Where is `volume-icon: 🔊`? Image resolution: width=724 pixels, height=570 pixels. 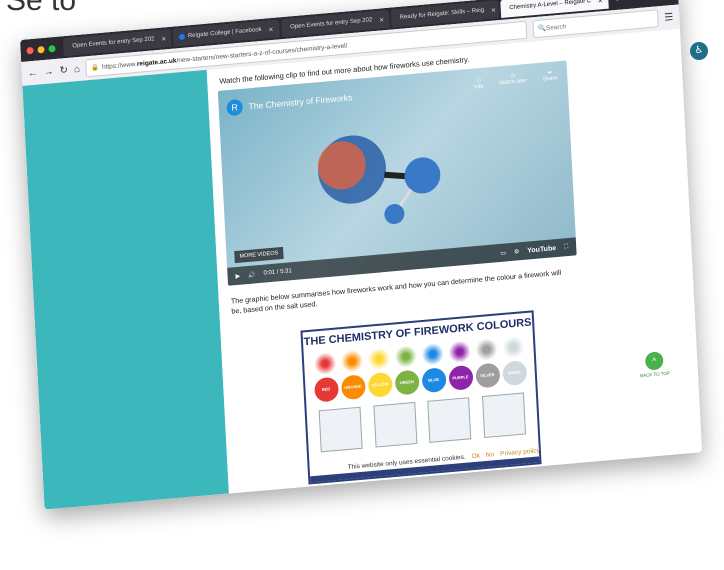
volume-icon: 🔊 is located at coordinates (252, 275).